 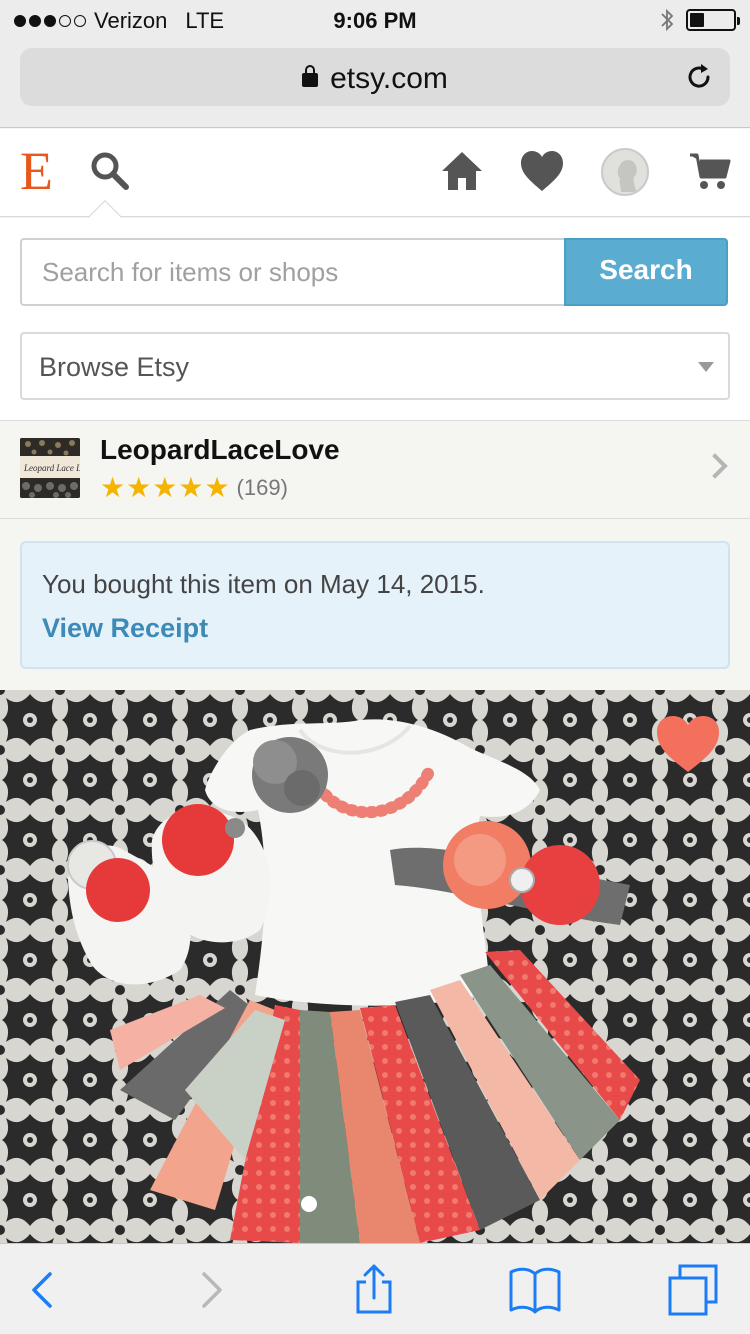 I want to click on search-icon, so click(x=110, y=171).